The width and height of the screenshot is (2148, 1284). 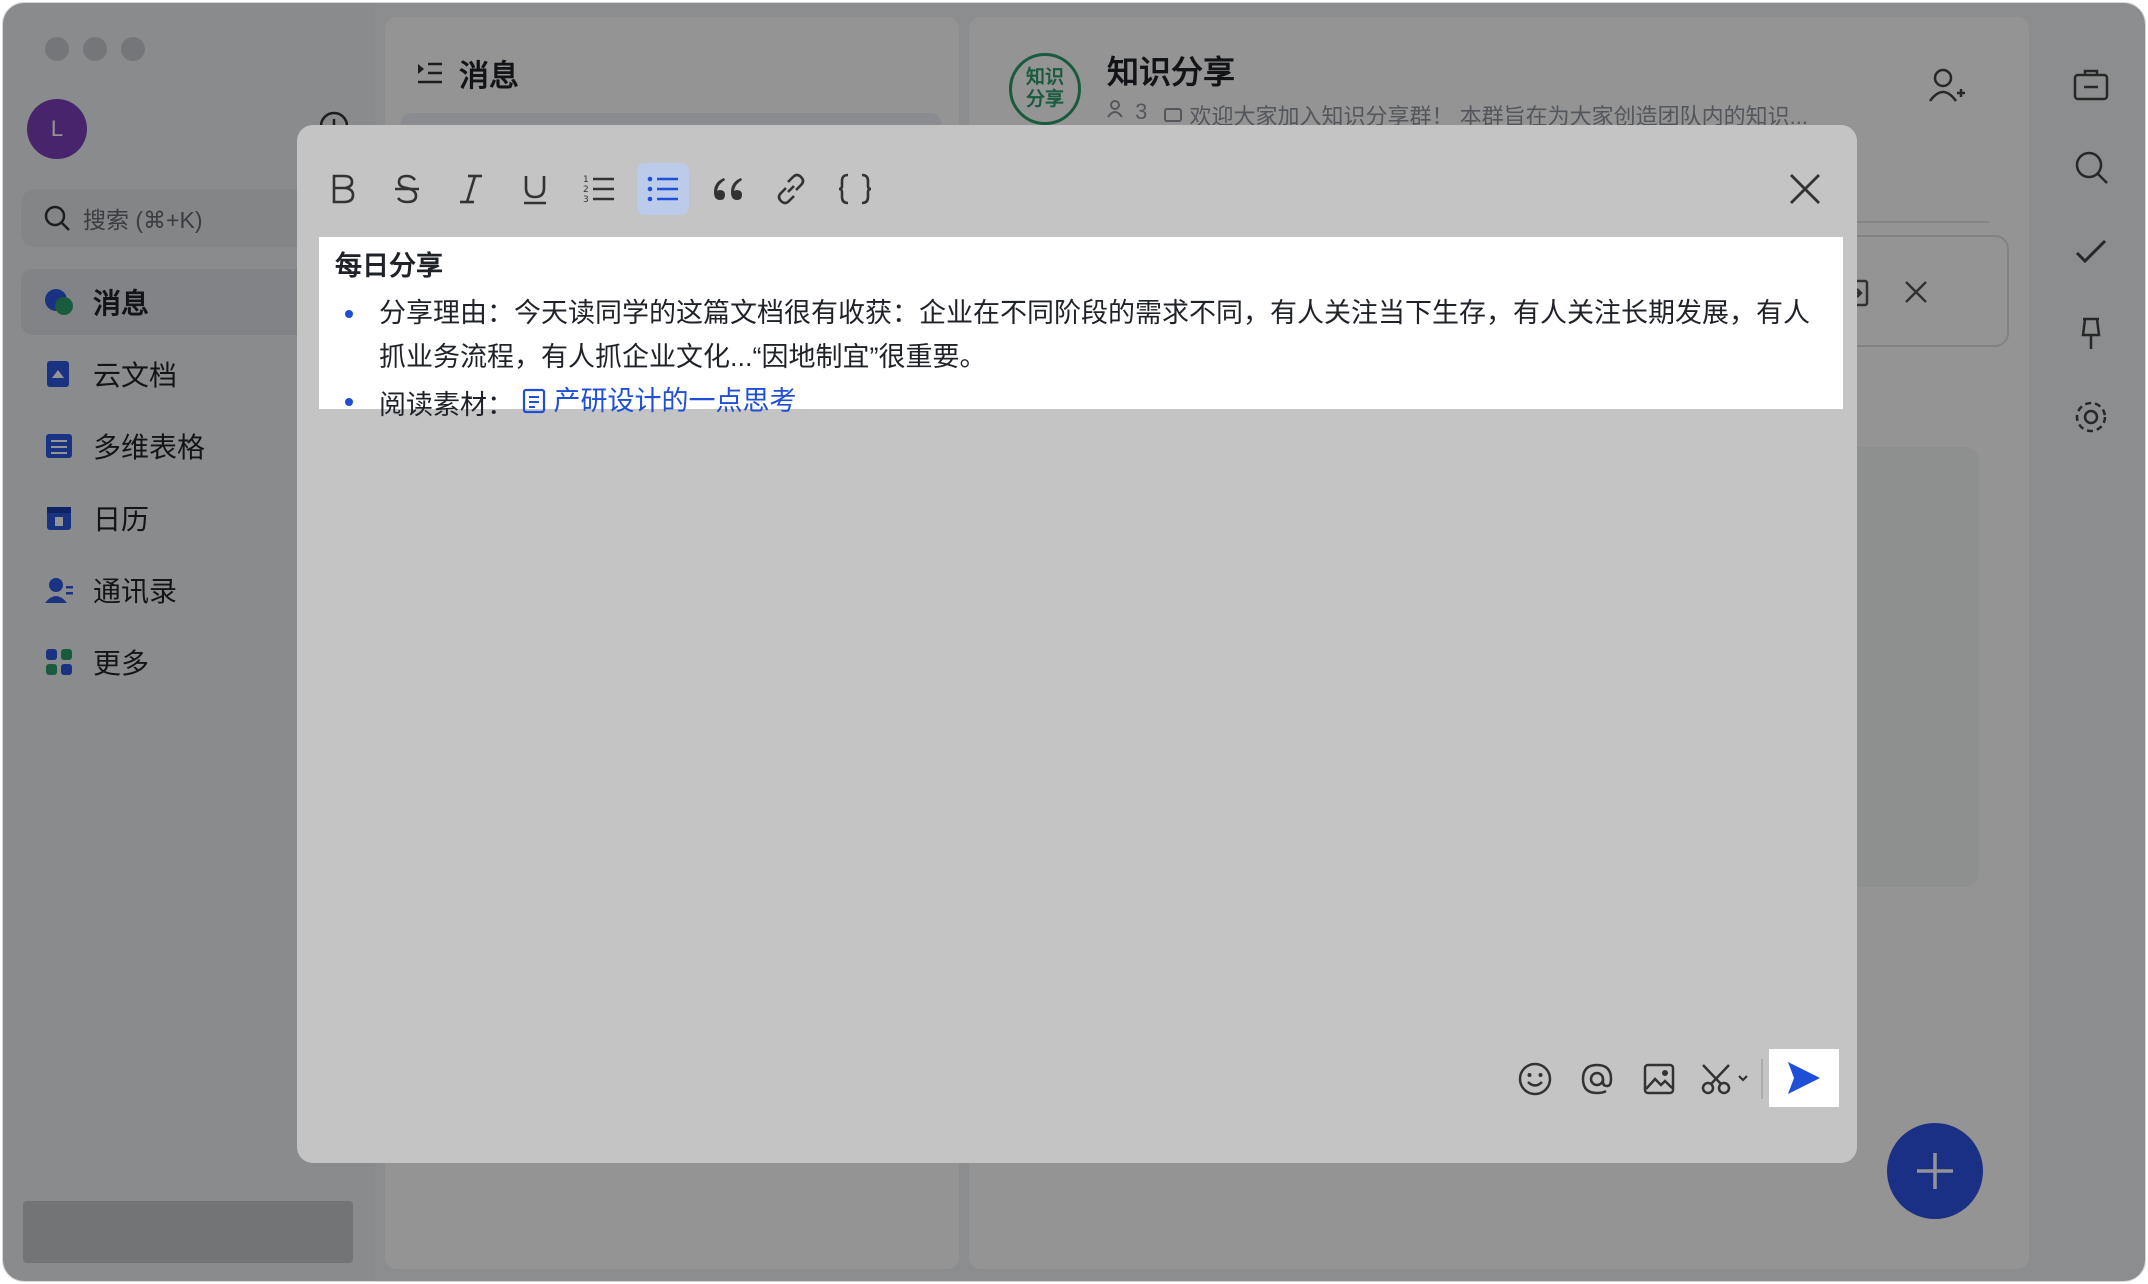 I want to click on italic-icon, so click(x=471, y=189).